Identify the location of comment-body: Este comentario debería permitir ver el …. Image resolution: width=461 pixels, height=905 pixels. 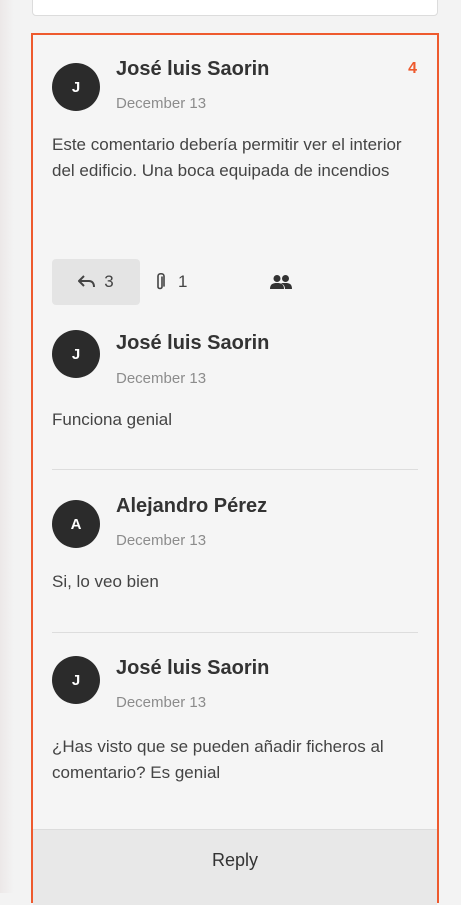
(227, 157).